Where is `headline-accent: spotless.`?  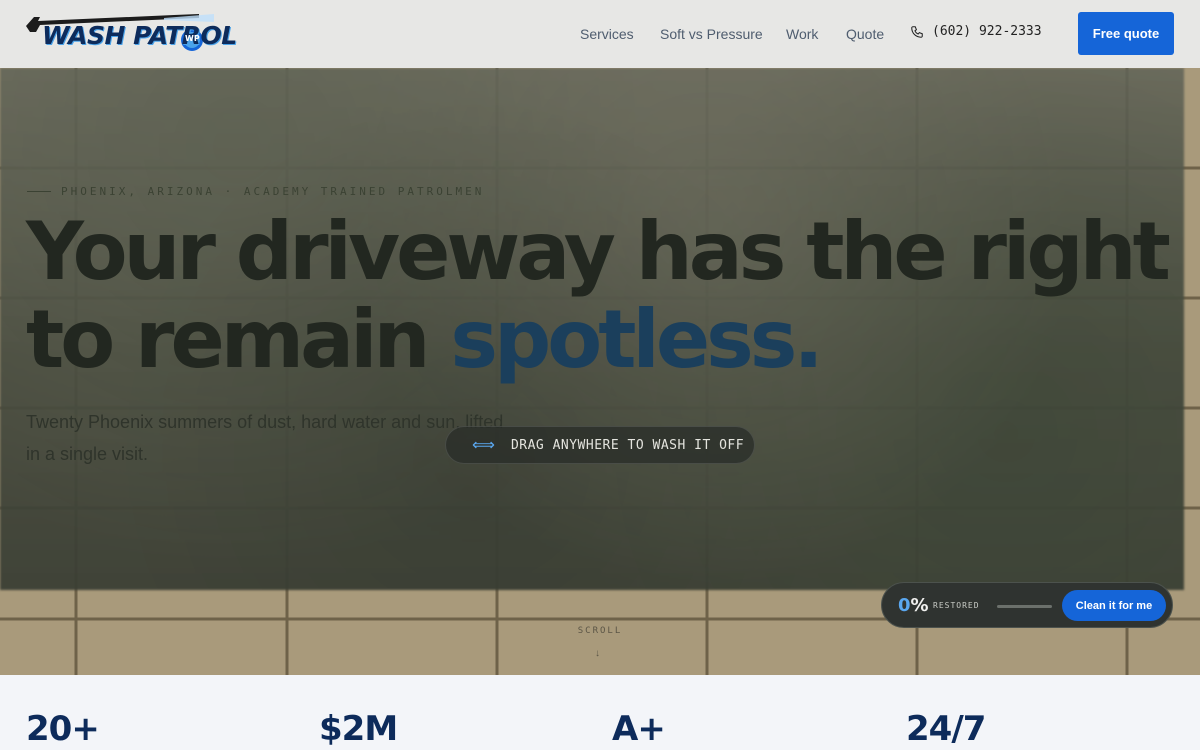 headline-accent: spotless. is located at coordinates (636, 339).